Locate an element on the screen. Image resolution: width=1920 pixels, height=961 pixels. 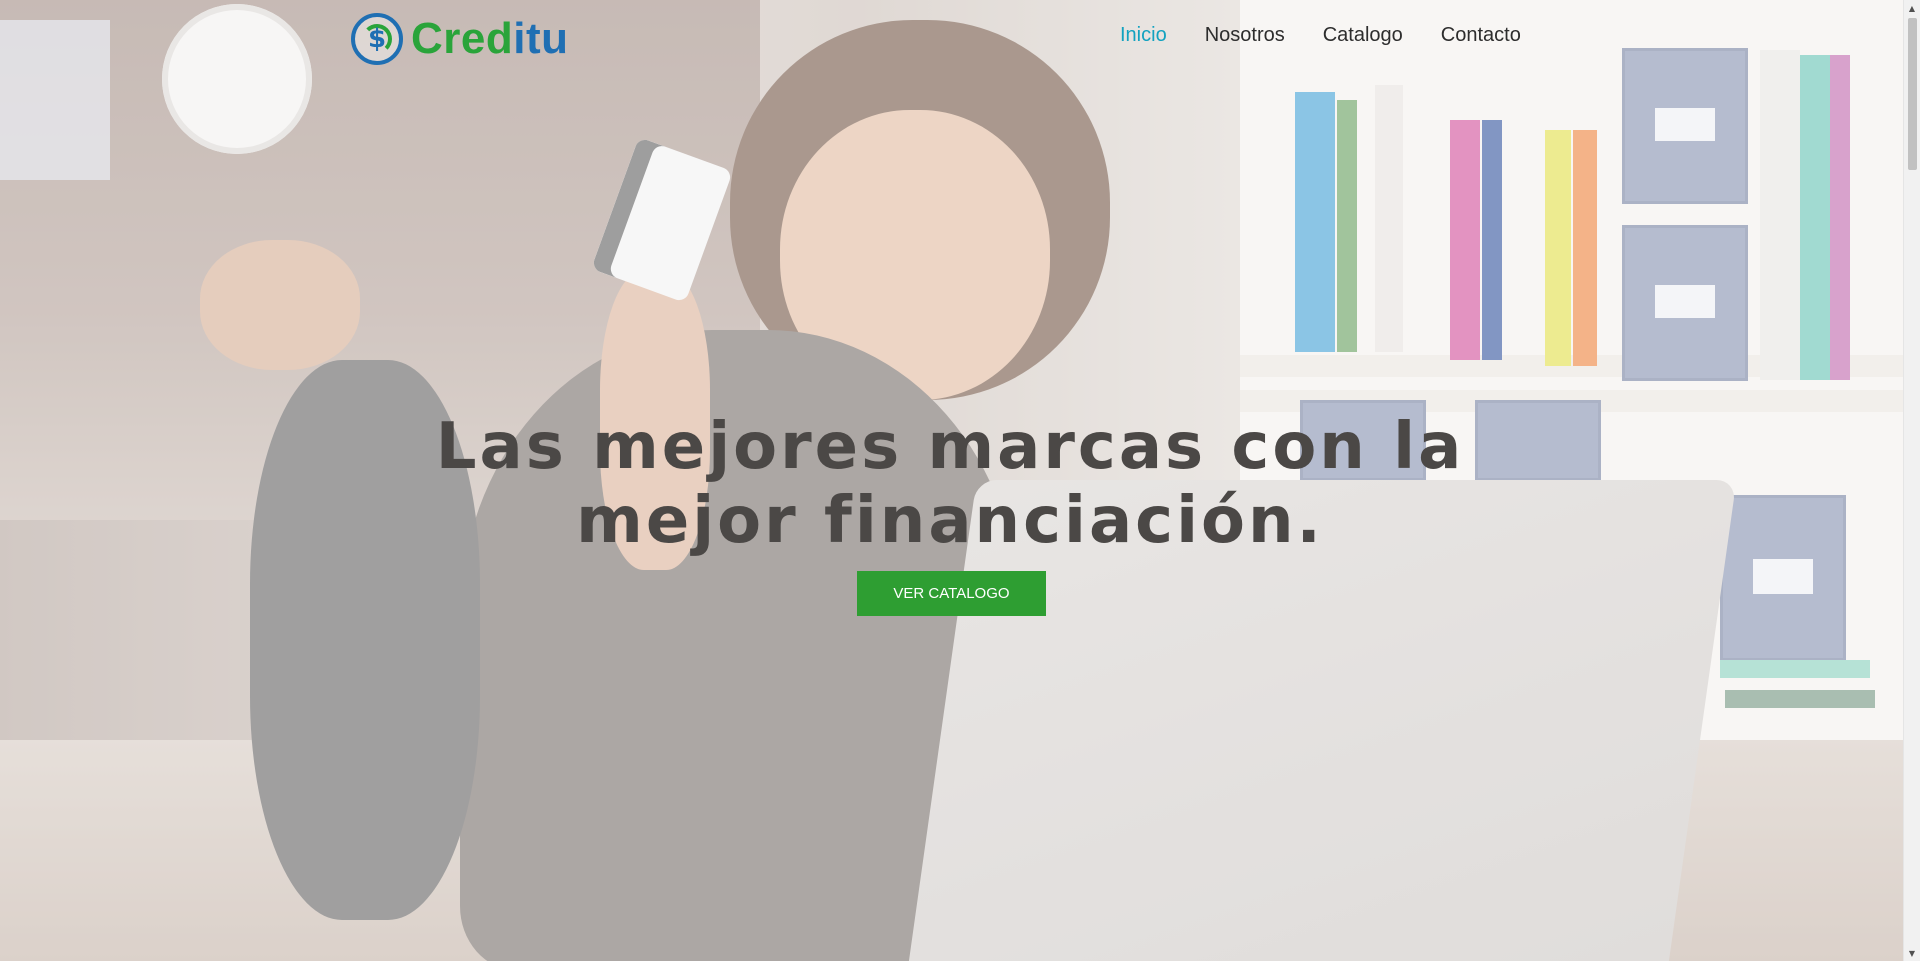
dollar-sign-glyph: $ is located at coordinates (377, 39).